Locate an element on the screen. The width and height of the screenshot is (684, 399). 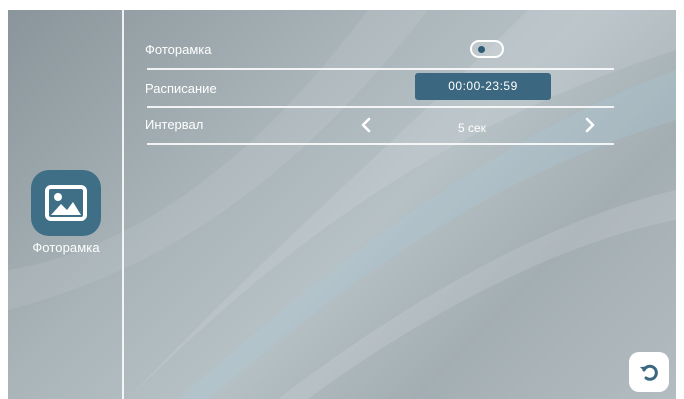
back-button is located at coordinates (649, 372).